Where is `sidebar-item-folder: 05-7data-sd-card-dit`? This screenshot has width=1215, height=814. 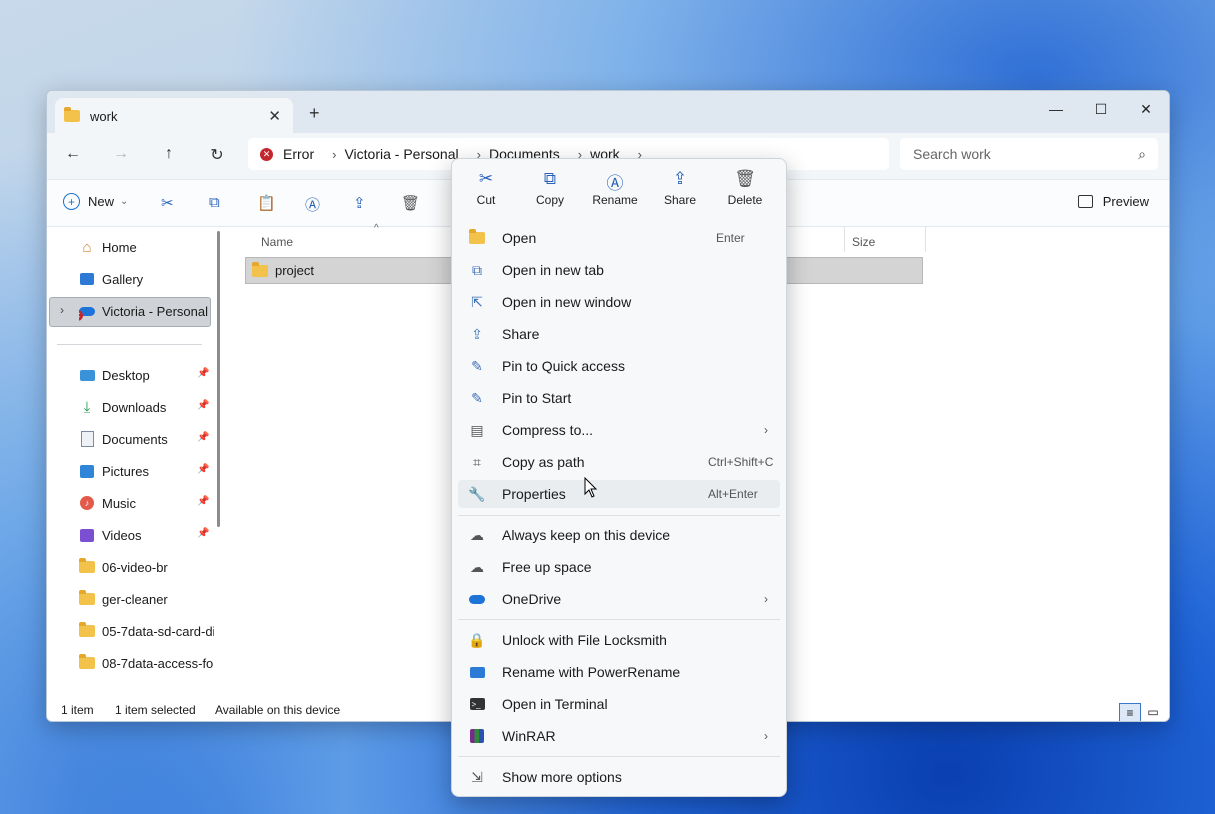 sidebar-item-folder: 05-7data-sd-card-dit is located at coordinates (146, 631).